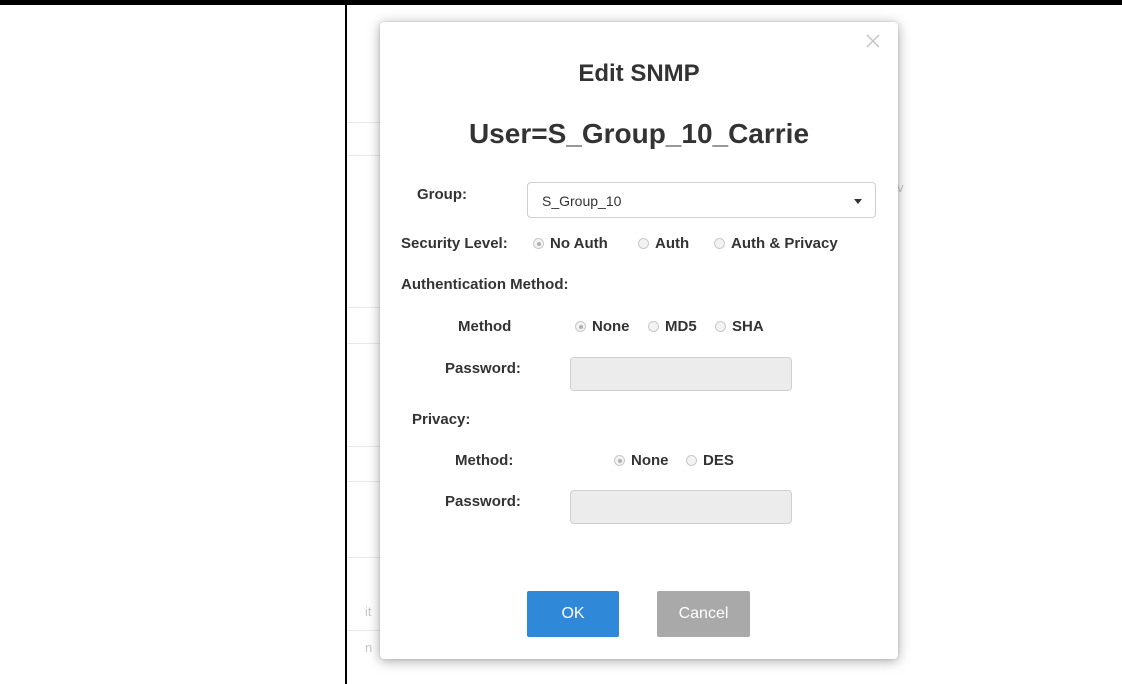  I want to click on dialog-title: Edit SNMP, so click(639, 73).